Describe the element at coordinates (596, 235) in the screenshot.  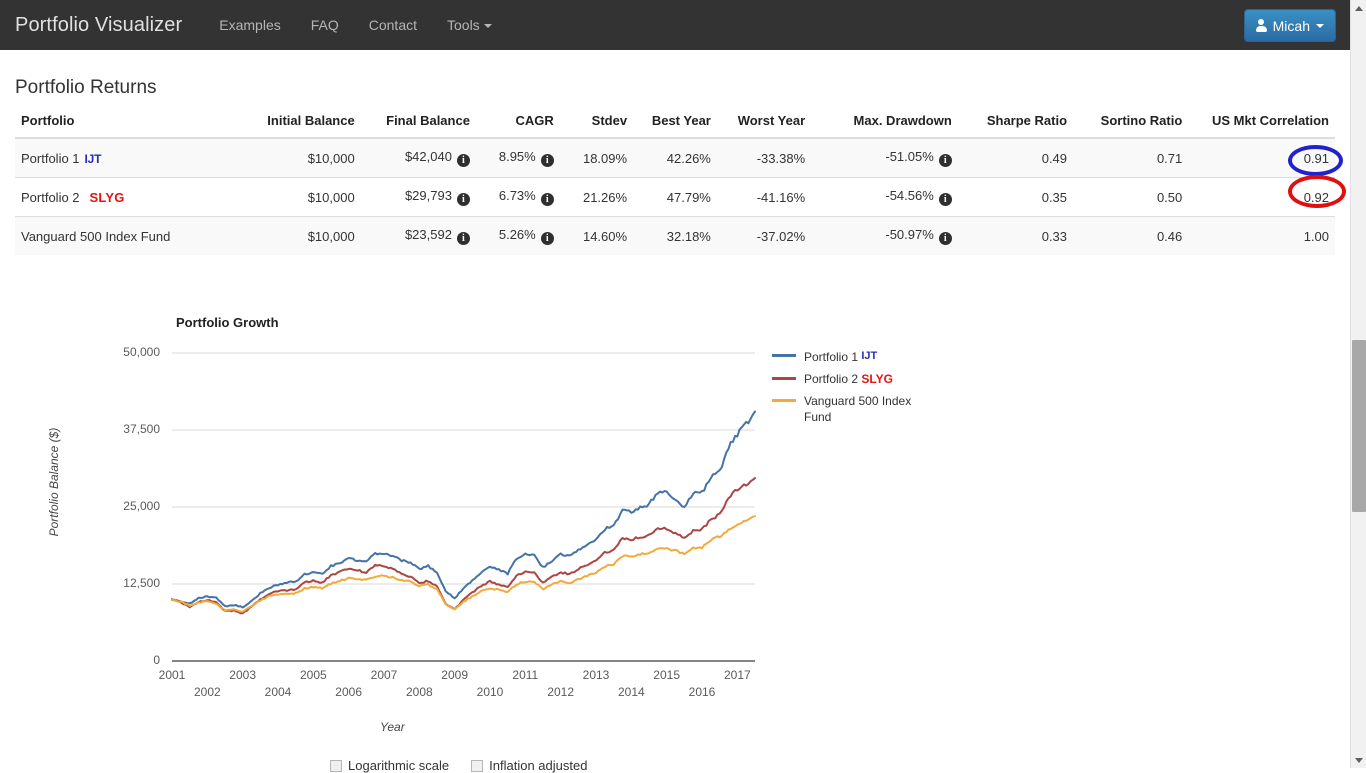
I see `cell-stdev: 14.60%` at that location.